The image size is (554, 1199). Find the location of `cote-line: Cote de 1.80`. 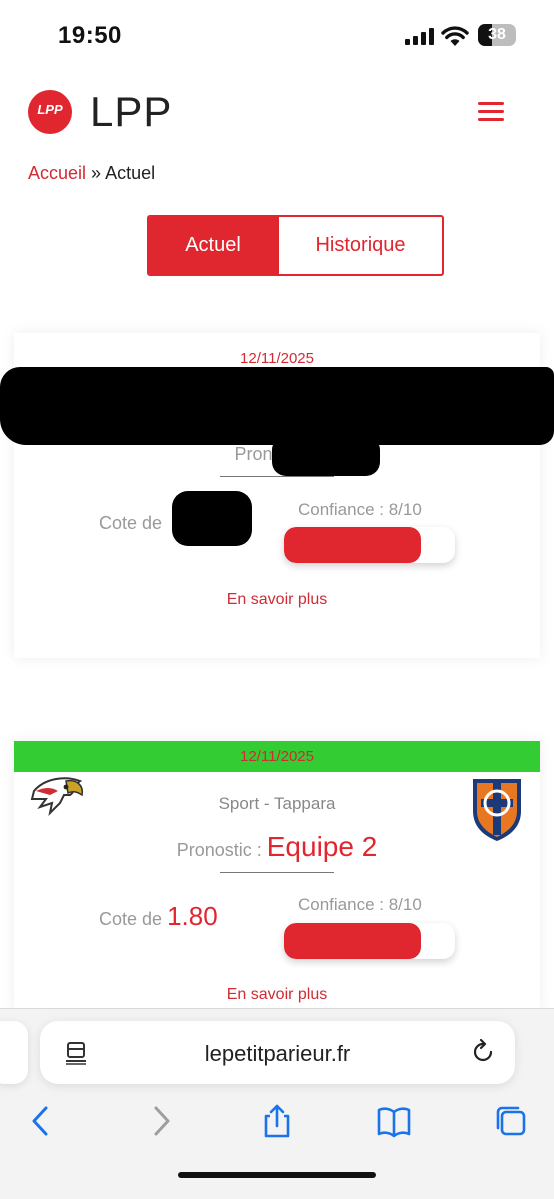

cote-line: Cote de 1.80 is located at coordinates (158, 916).